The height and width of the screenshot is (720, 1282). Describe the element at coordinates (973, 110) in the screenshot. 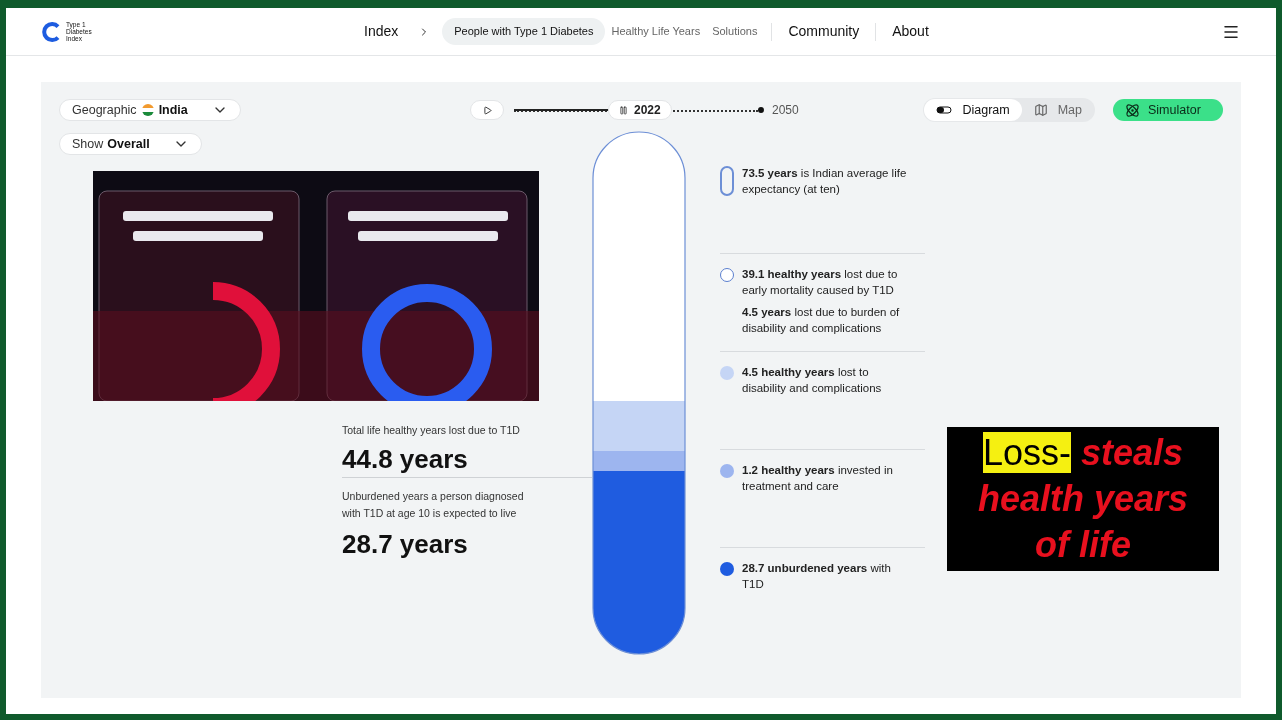

I see `view-tab: Diagram` at that location.